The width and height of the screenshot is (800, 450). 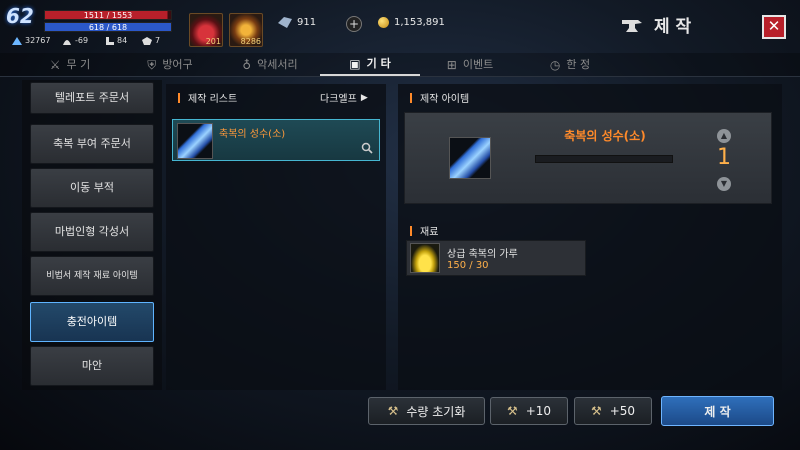 I want to click on reset-quantity-button: ⚒ 수량 초기화, so click(x=426, y=411).